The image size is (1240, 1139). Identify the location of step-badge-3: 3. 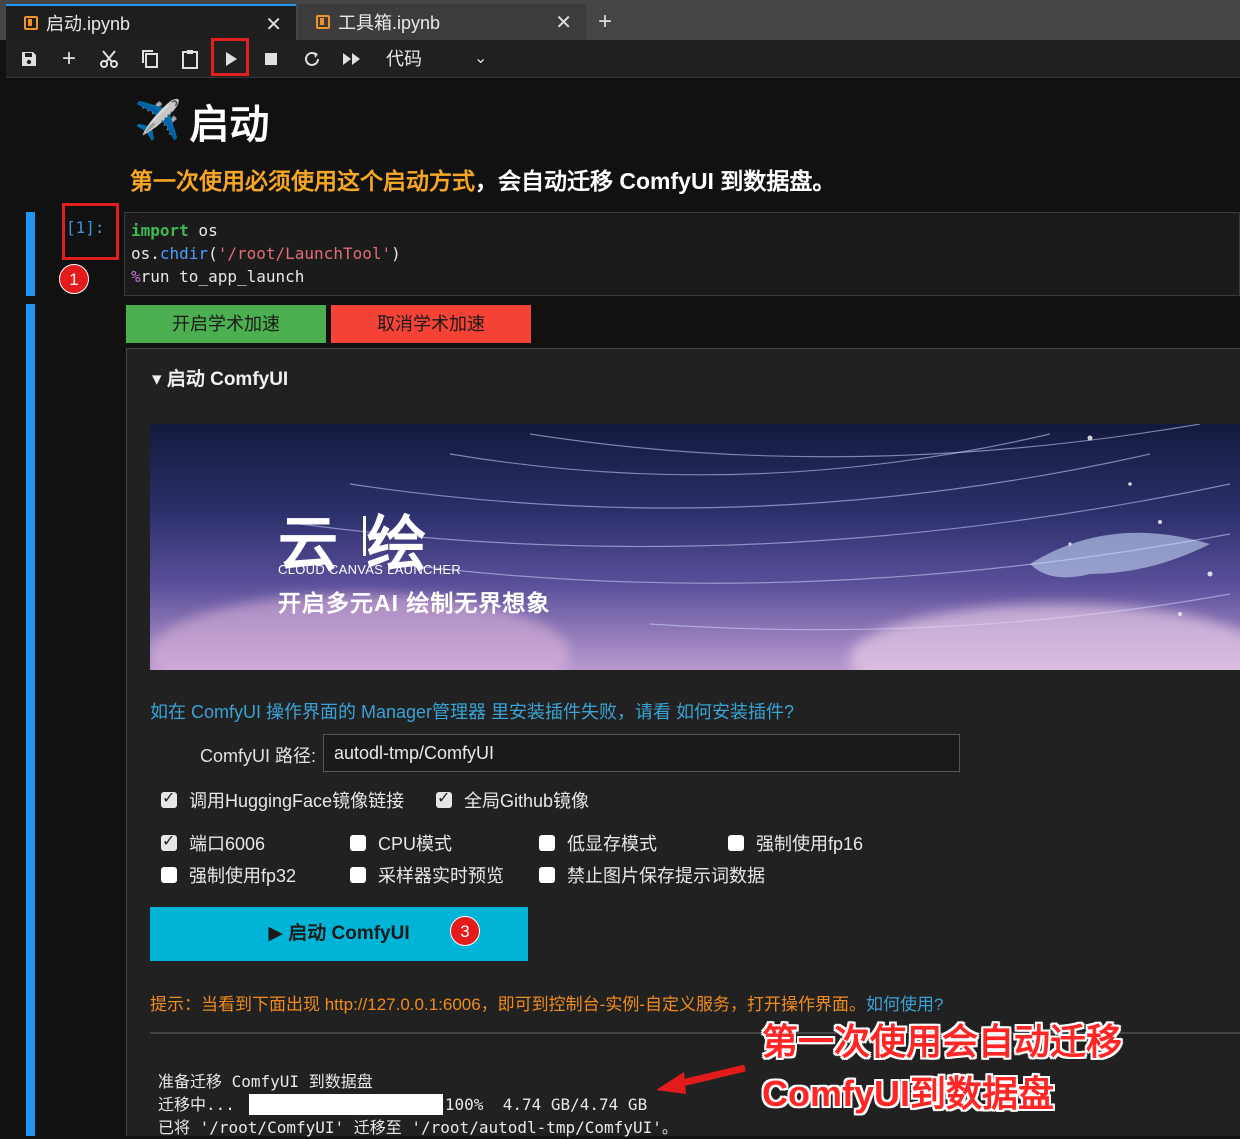
(465, 931).